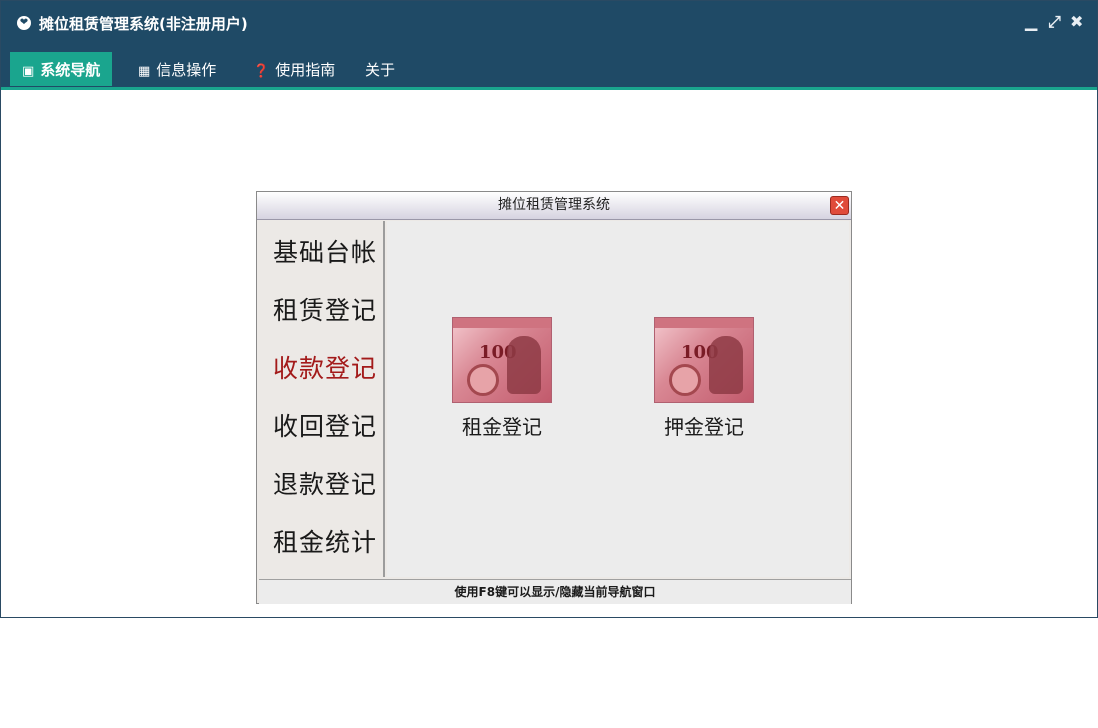 The height and width of the screenshot is (728, 1098). I want to click on dialog-close-button: ✕, so click(839, 205).